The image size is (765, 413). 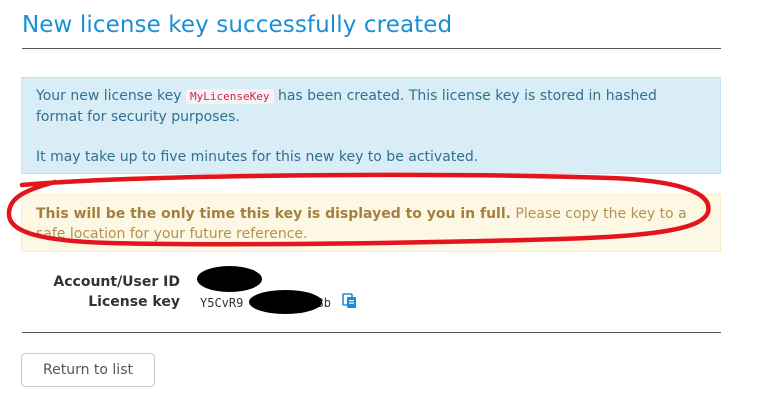 What do you see at coordinates (350, 301) in the screenshot?
I see `copy-icon` at bounding box center [350, 301].